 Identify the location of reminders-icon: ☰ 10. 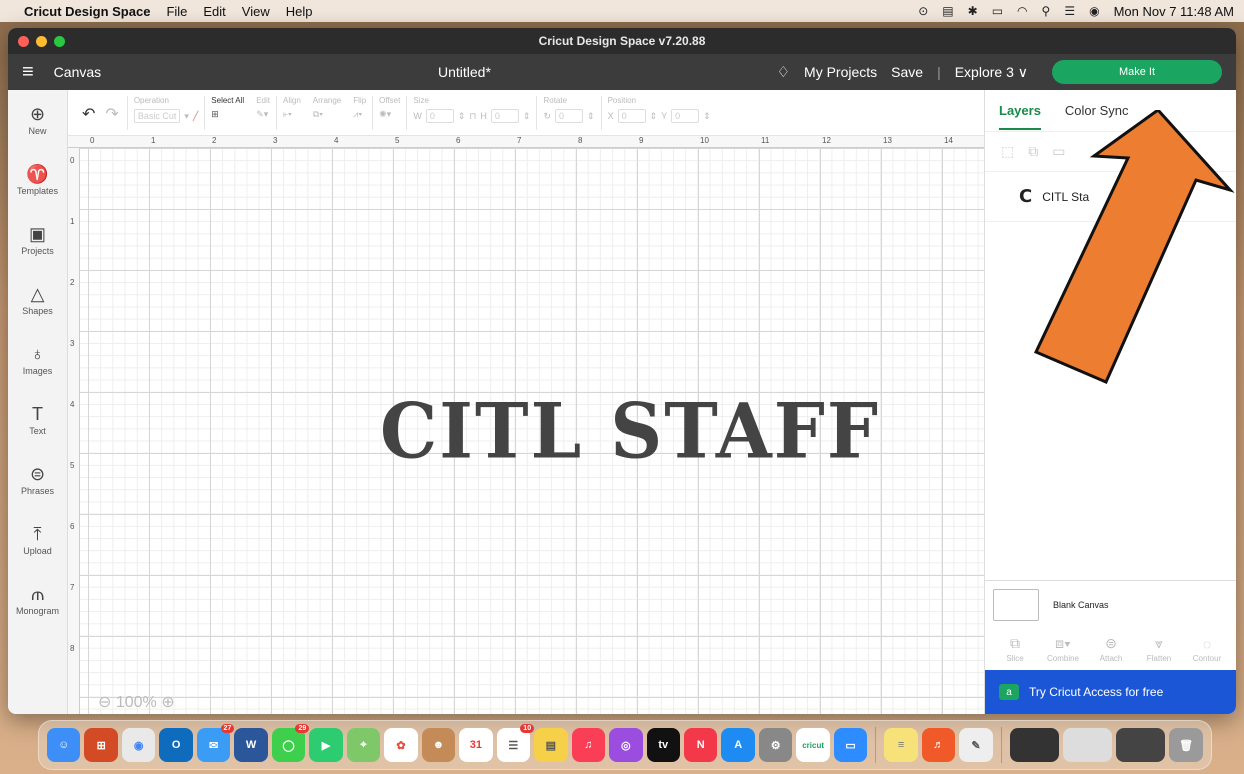
(515, 743).